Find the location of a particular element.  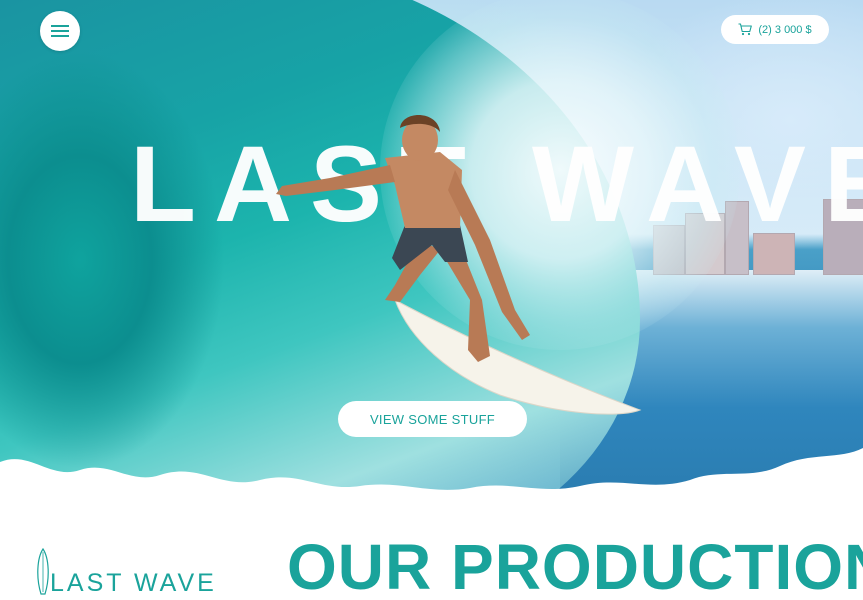

brand-logo: LAST WAVE is located at coordinates (125, 571).